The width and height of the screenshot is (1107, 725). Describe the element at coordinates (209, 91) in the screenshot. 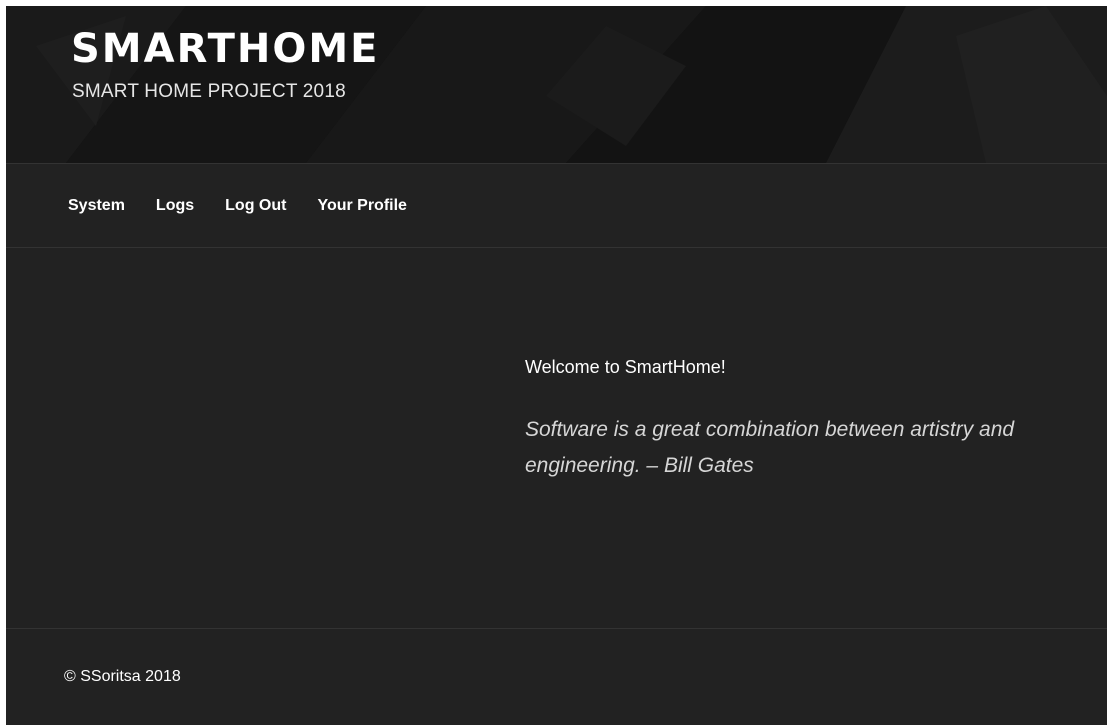

I see `site-tagline: SMART HOME PROJECT 2018` at that location.